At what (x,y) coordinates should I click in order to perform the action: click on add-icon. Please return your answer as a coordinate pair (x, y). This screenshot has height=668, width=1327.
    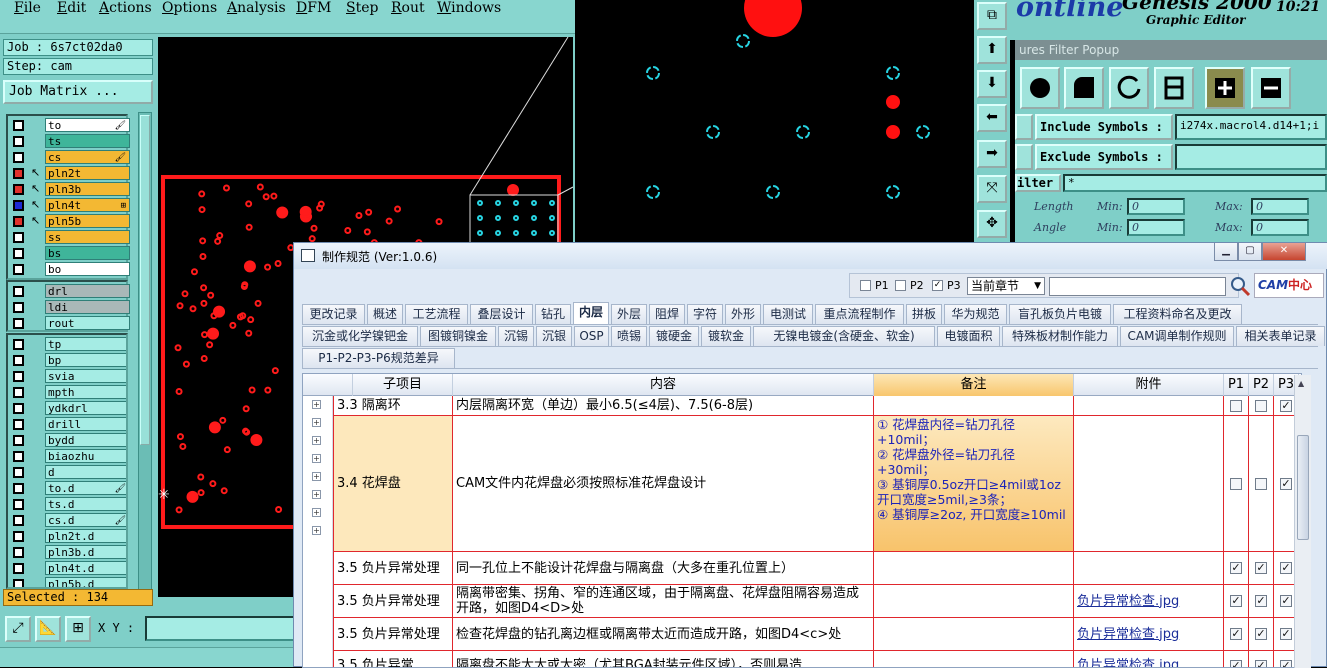
    Looking at the image, I should click on (1225, 88).